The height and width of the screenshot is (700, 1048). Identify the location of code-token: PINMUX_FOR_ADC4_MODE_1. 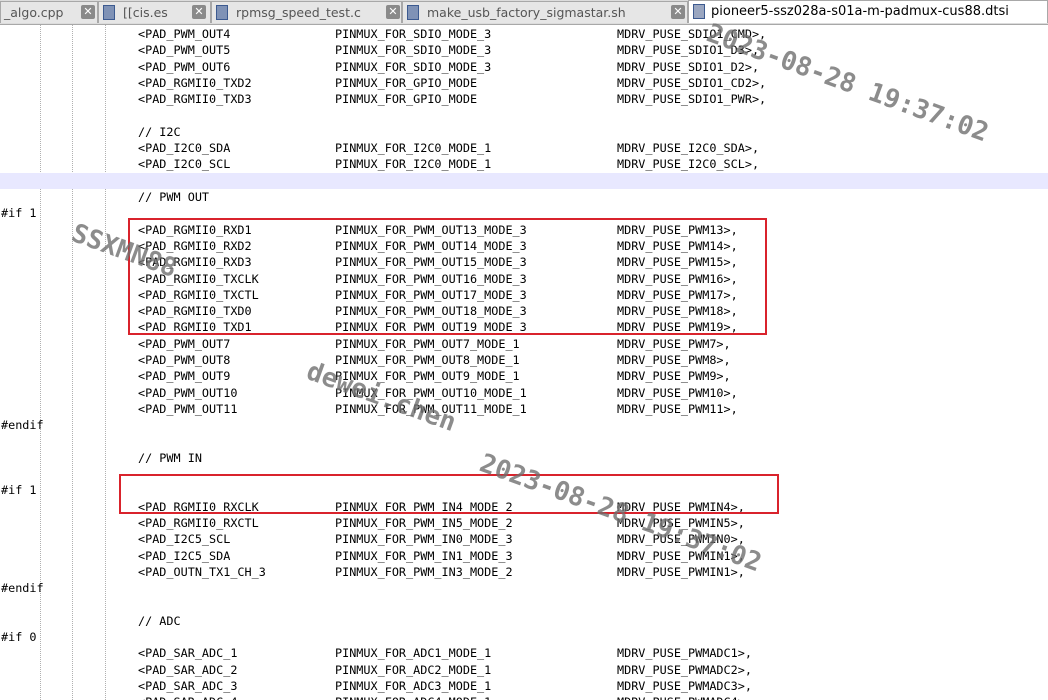
(413, 697).